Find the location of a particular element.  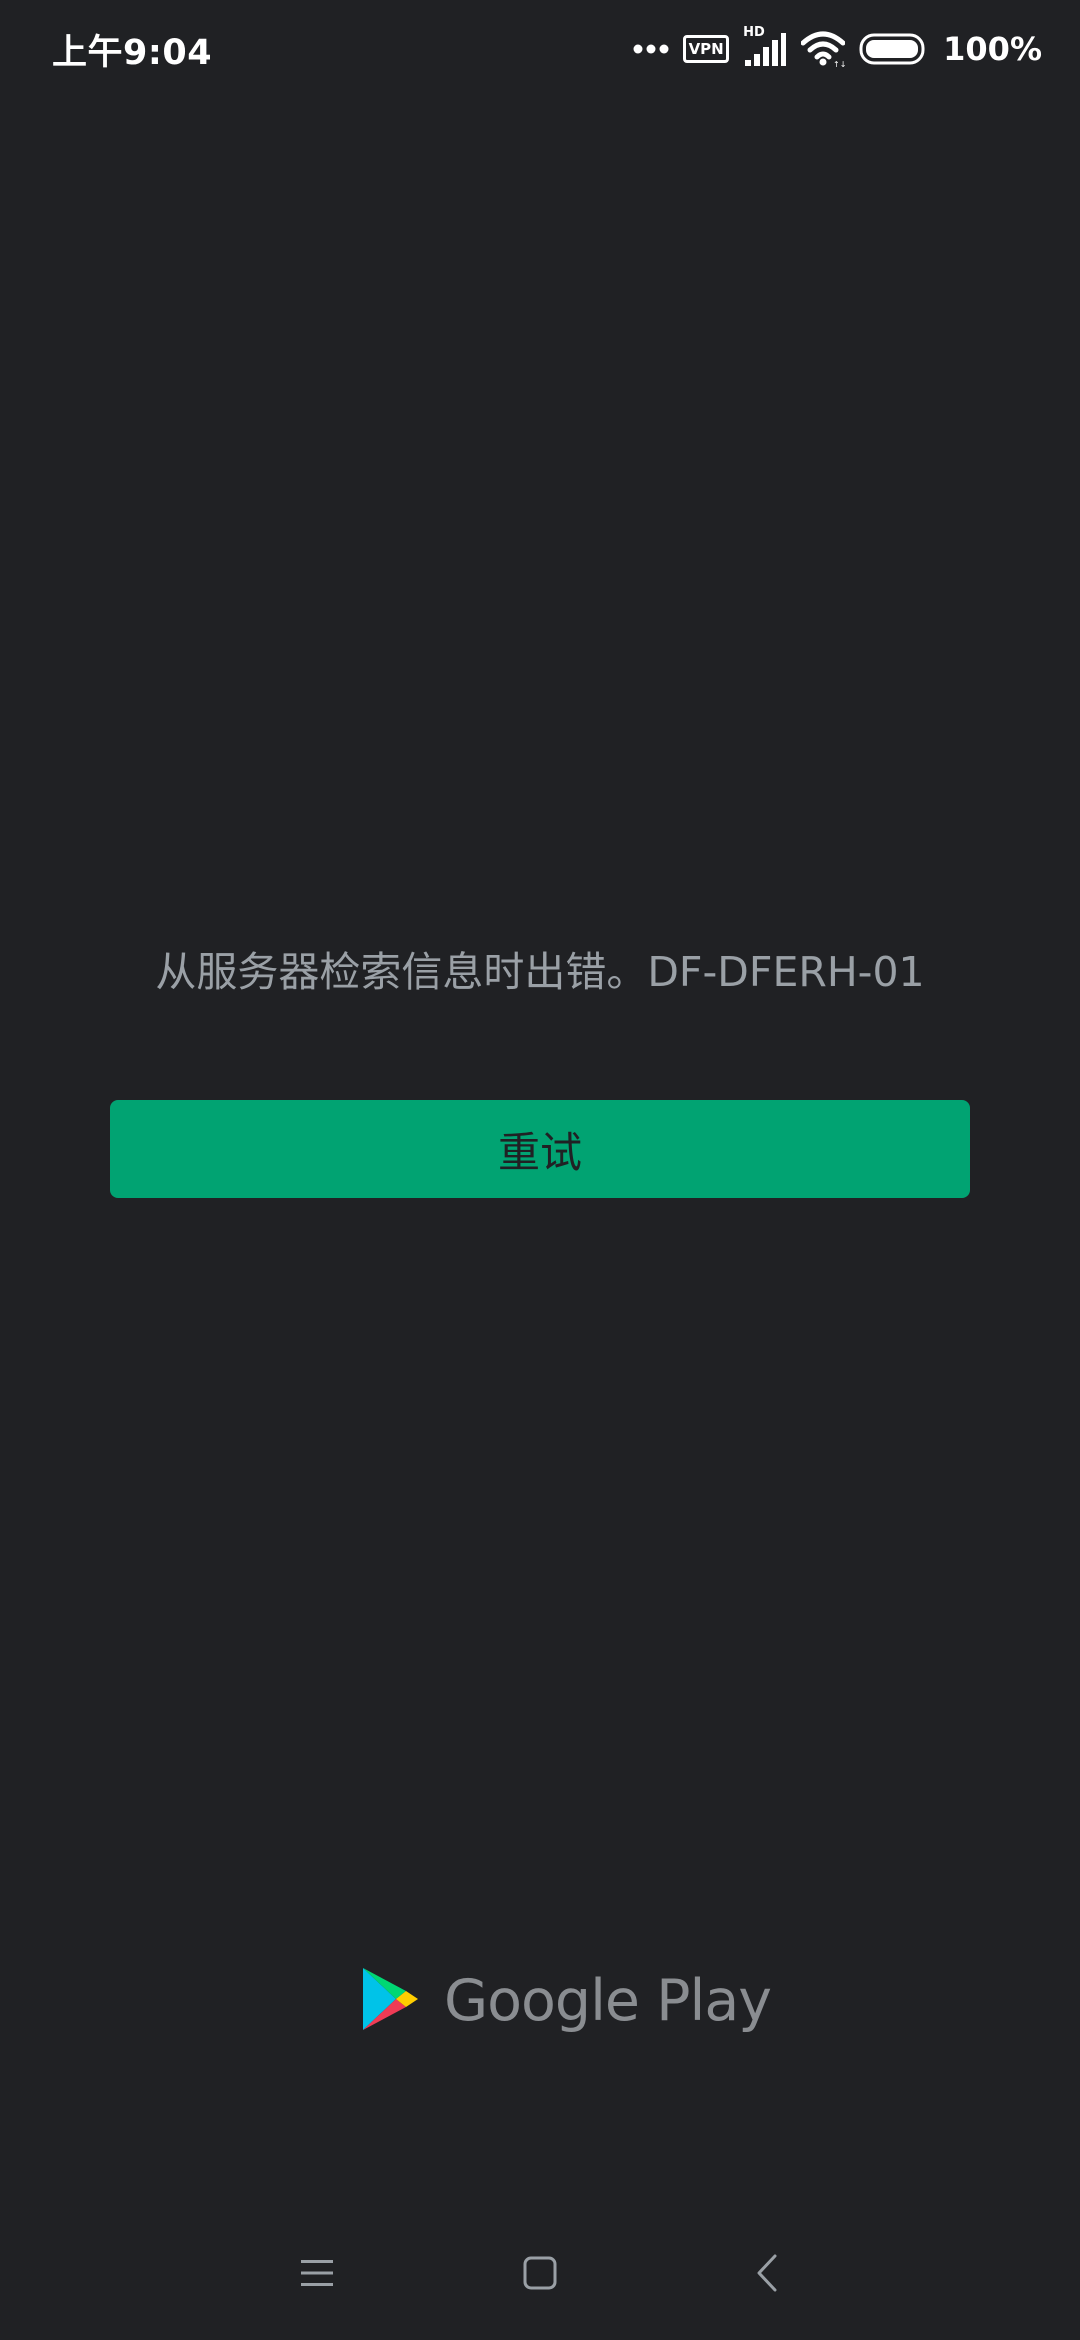

nav-bar is located at coordinates (540, 2275).